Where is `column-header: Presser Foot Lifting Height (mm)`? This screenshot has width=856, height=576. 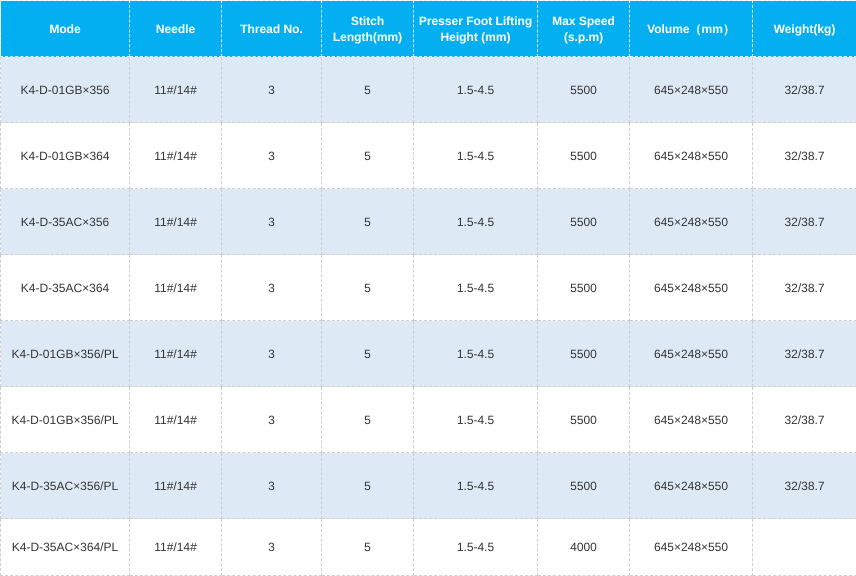
column-header: Presser Foot Lifting Height (mm) is located at coordinates (476, 28).